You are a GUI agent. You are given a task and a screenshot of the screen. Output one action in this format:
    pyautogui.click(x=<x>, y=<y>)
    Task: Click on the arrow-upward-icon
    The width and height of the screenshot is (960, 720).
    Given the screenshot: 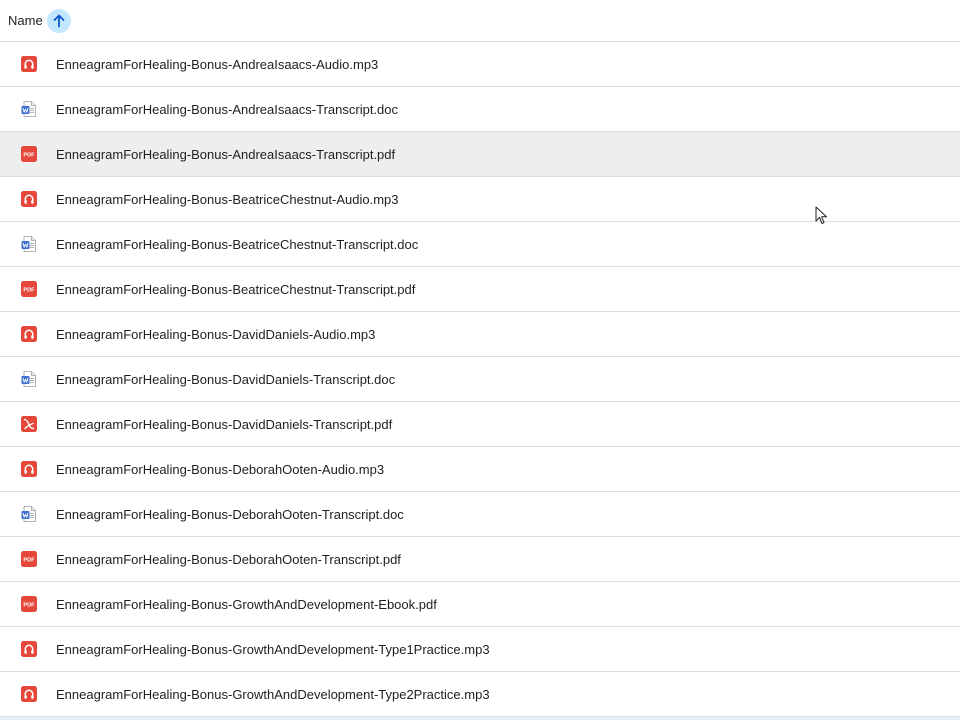 What is the action you would take?
    pyautogui.click(x=59, y=20)
    